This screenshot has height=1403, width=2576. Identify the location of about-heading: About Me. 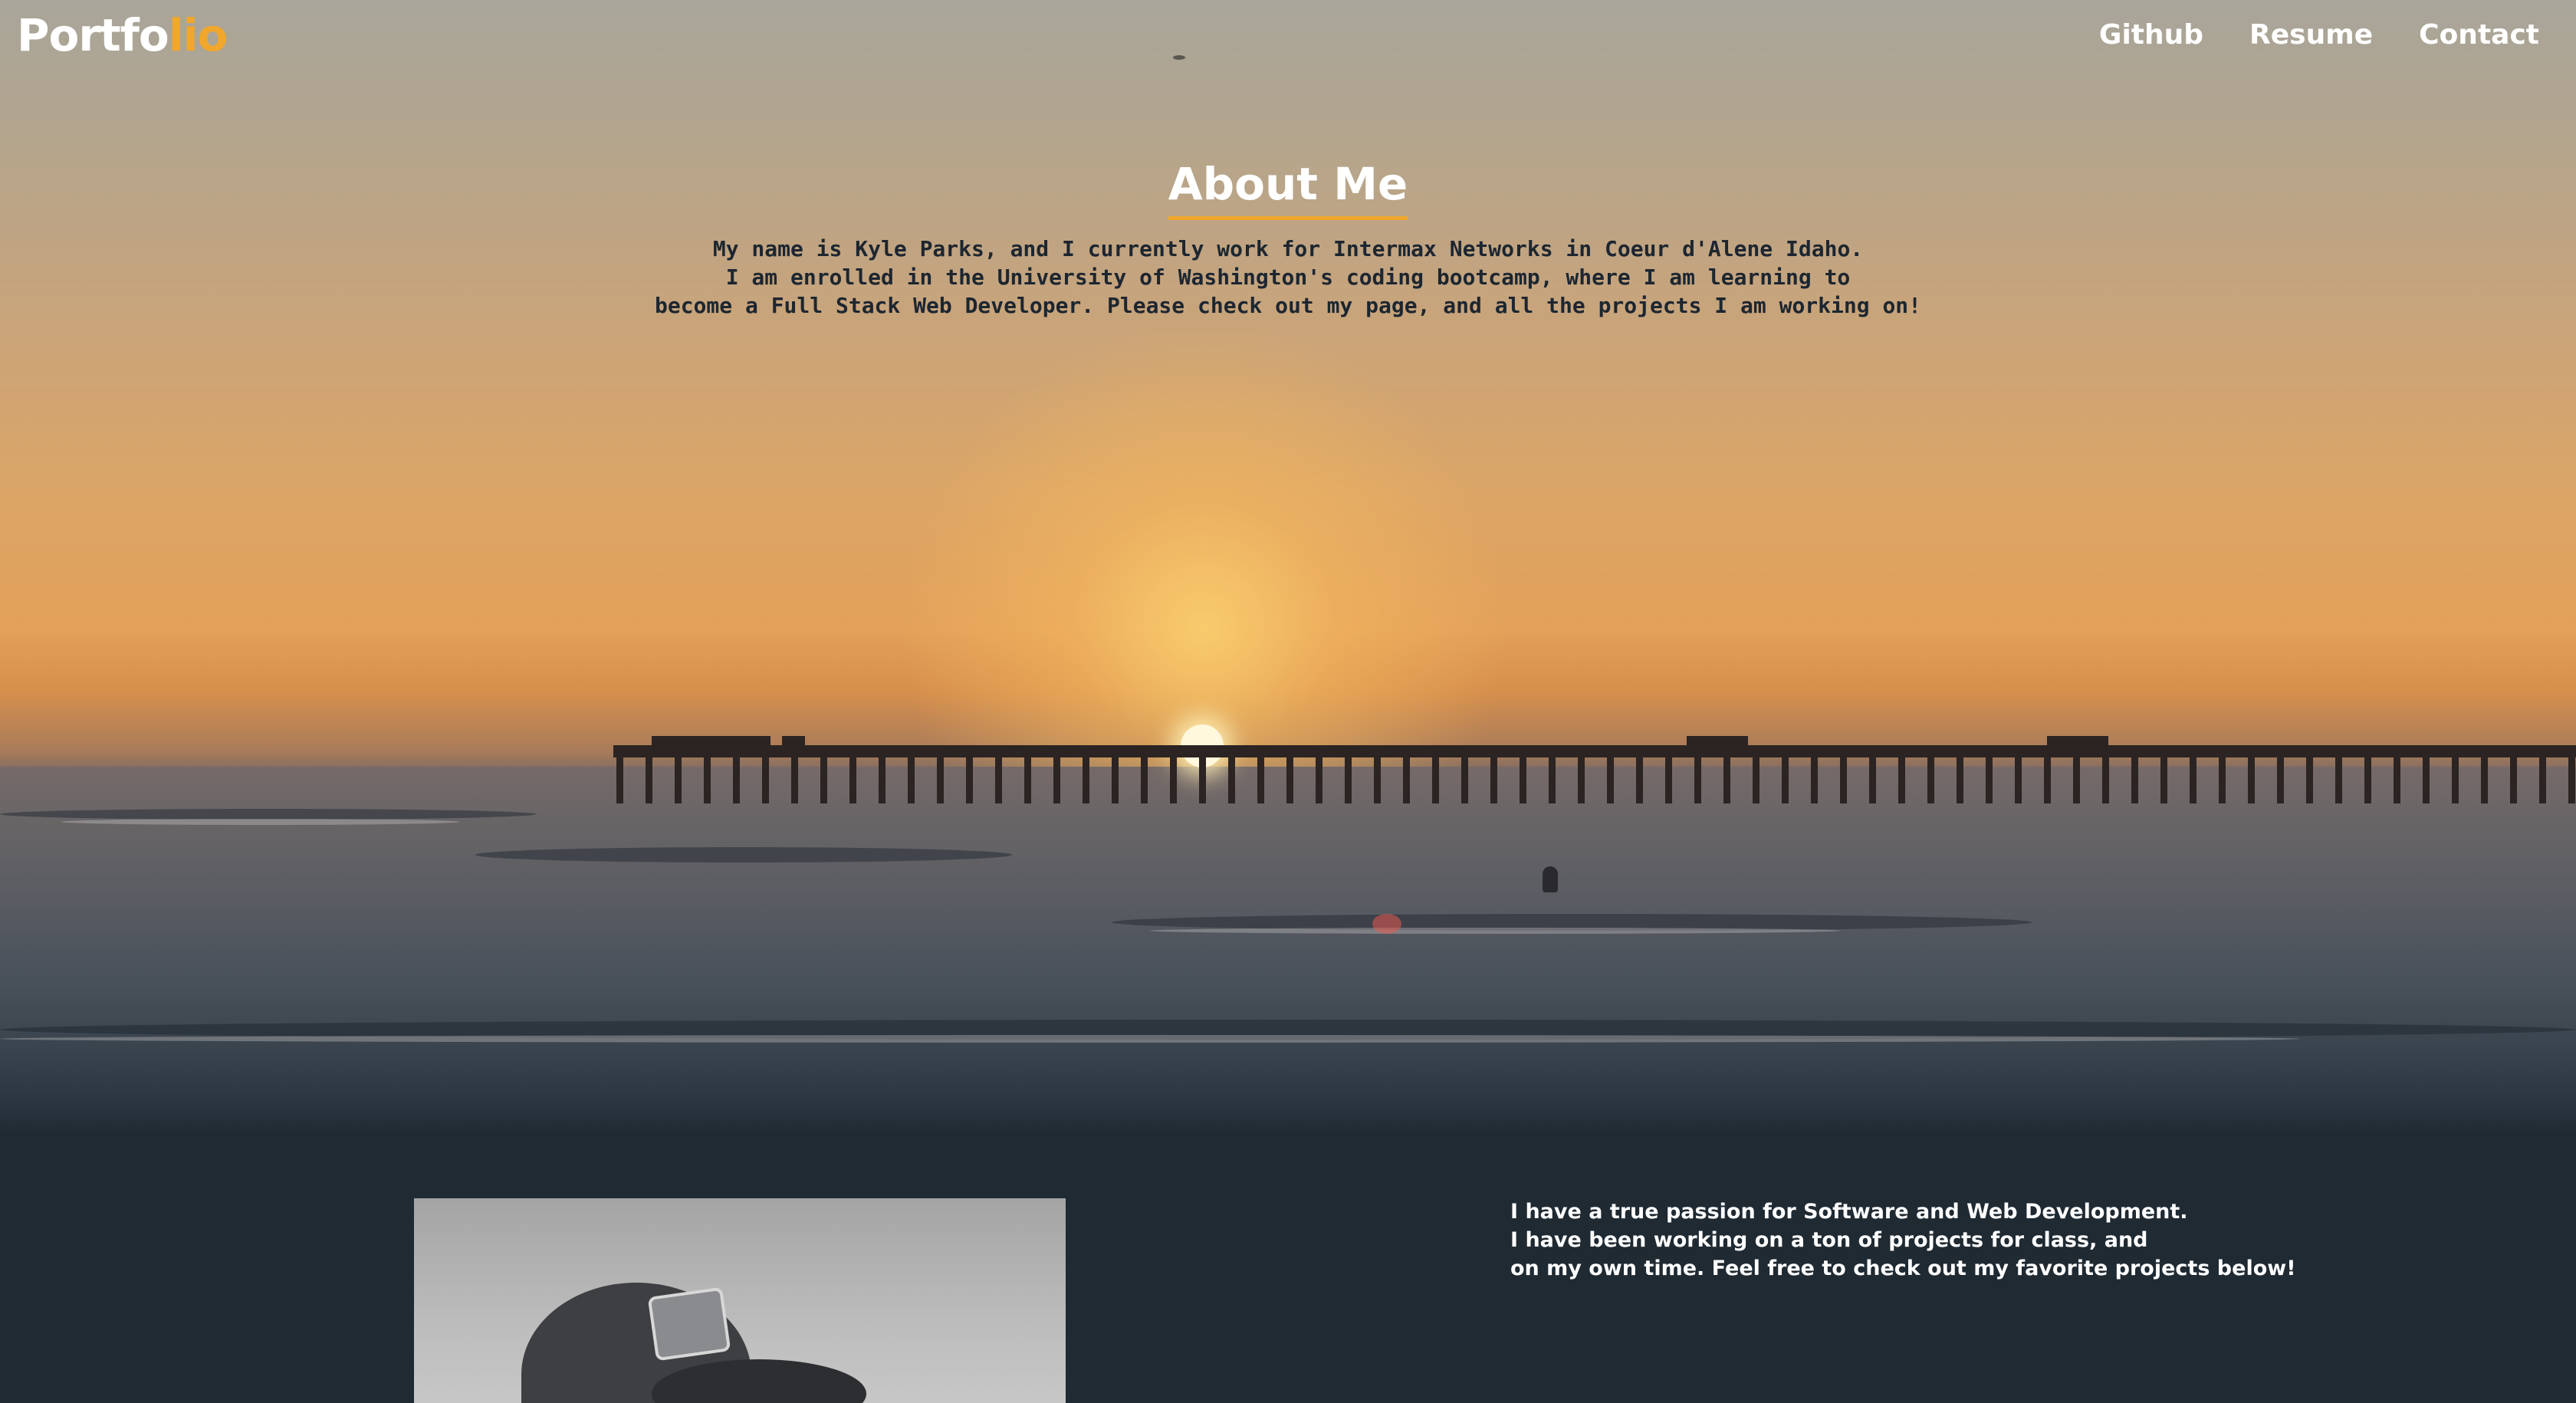
(1288, 187).